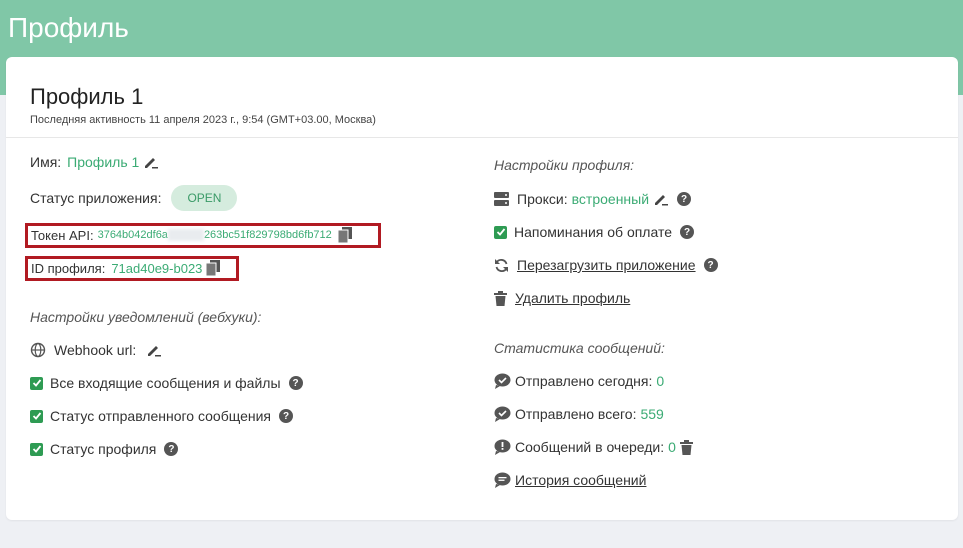 This screenshot has height=548, width=963. I want to click on page-title: Профиль, so click(68, 27).